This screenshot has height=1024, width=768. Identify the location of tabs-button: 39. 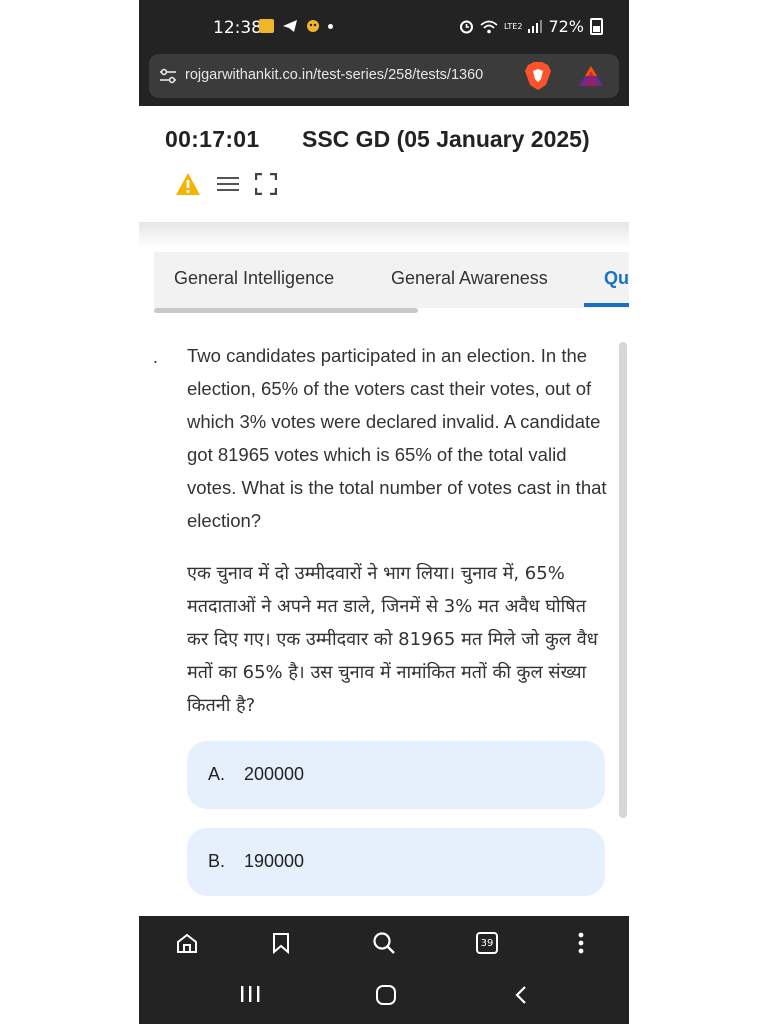
(487, 943).